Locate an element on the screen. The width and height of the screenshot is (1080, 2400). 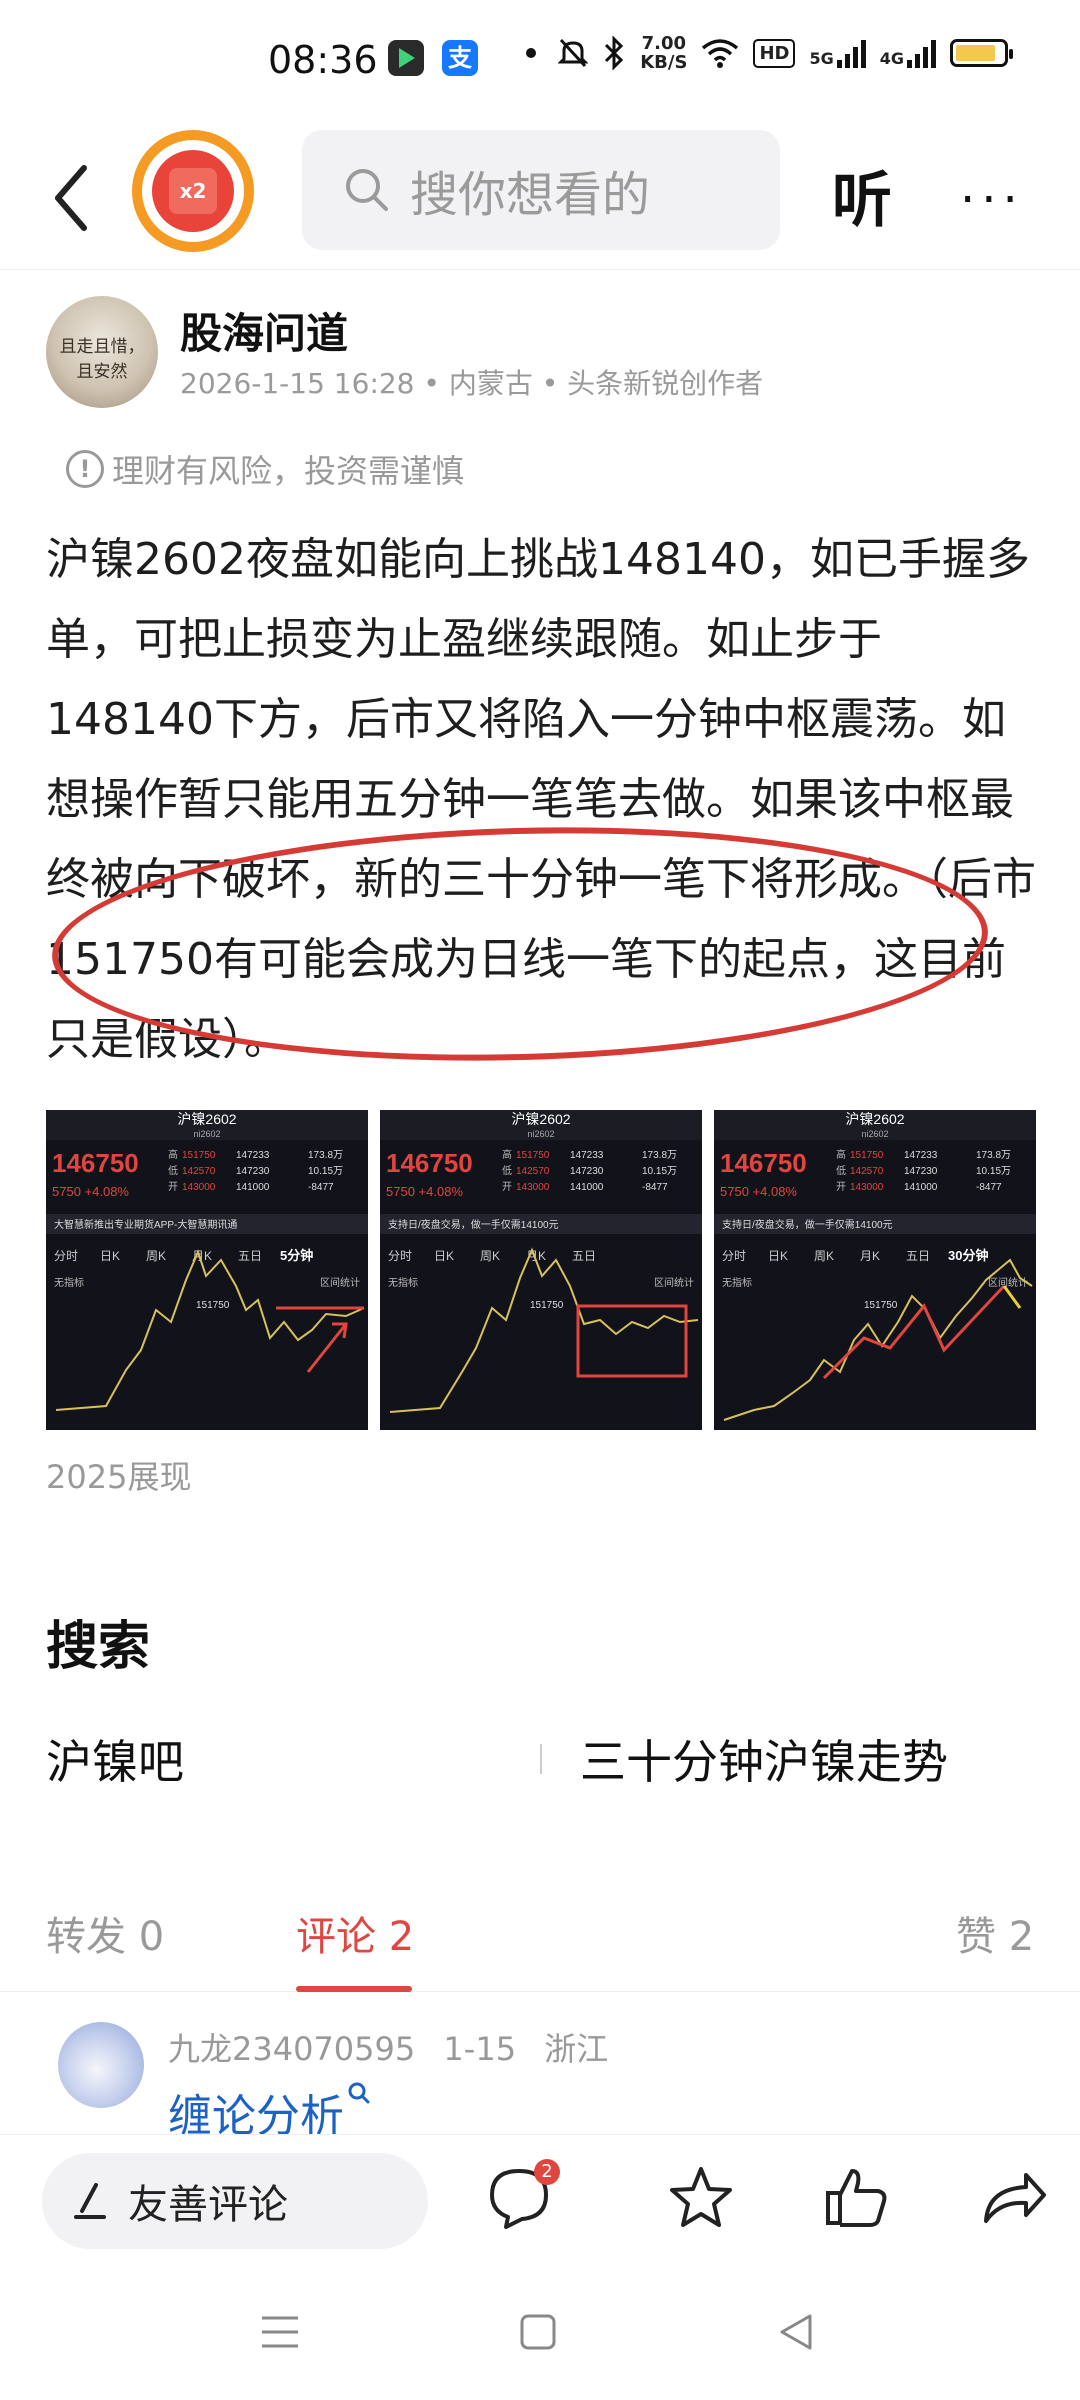
active-tab-indicator is located at coordinates (354, 1989).